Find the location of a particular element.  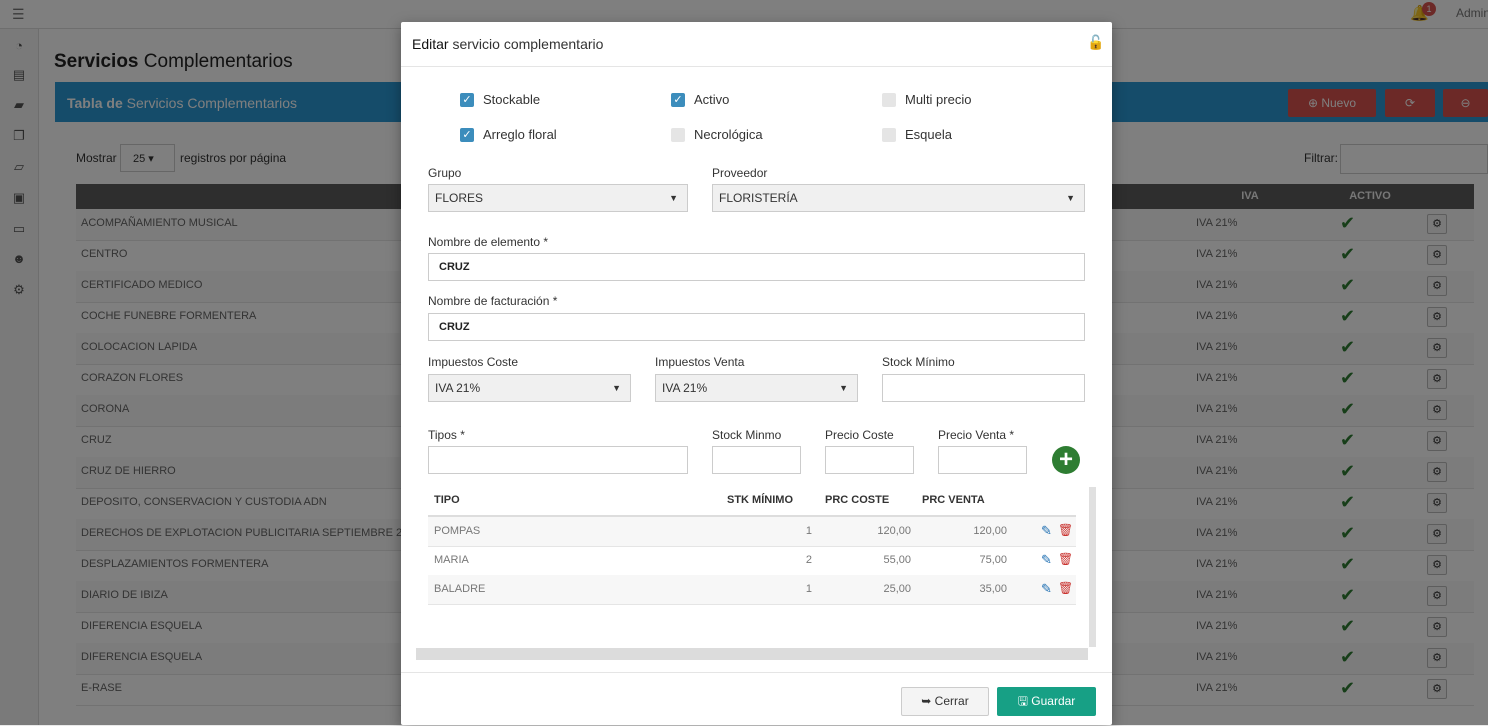

add-type-button: + is located at coordinates (1066, 460).